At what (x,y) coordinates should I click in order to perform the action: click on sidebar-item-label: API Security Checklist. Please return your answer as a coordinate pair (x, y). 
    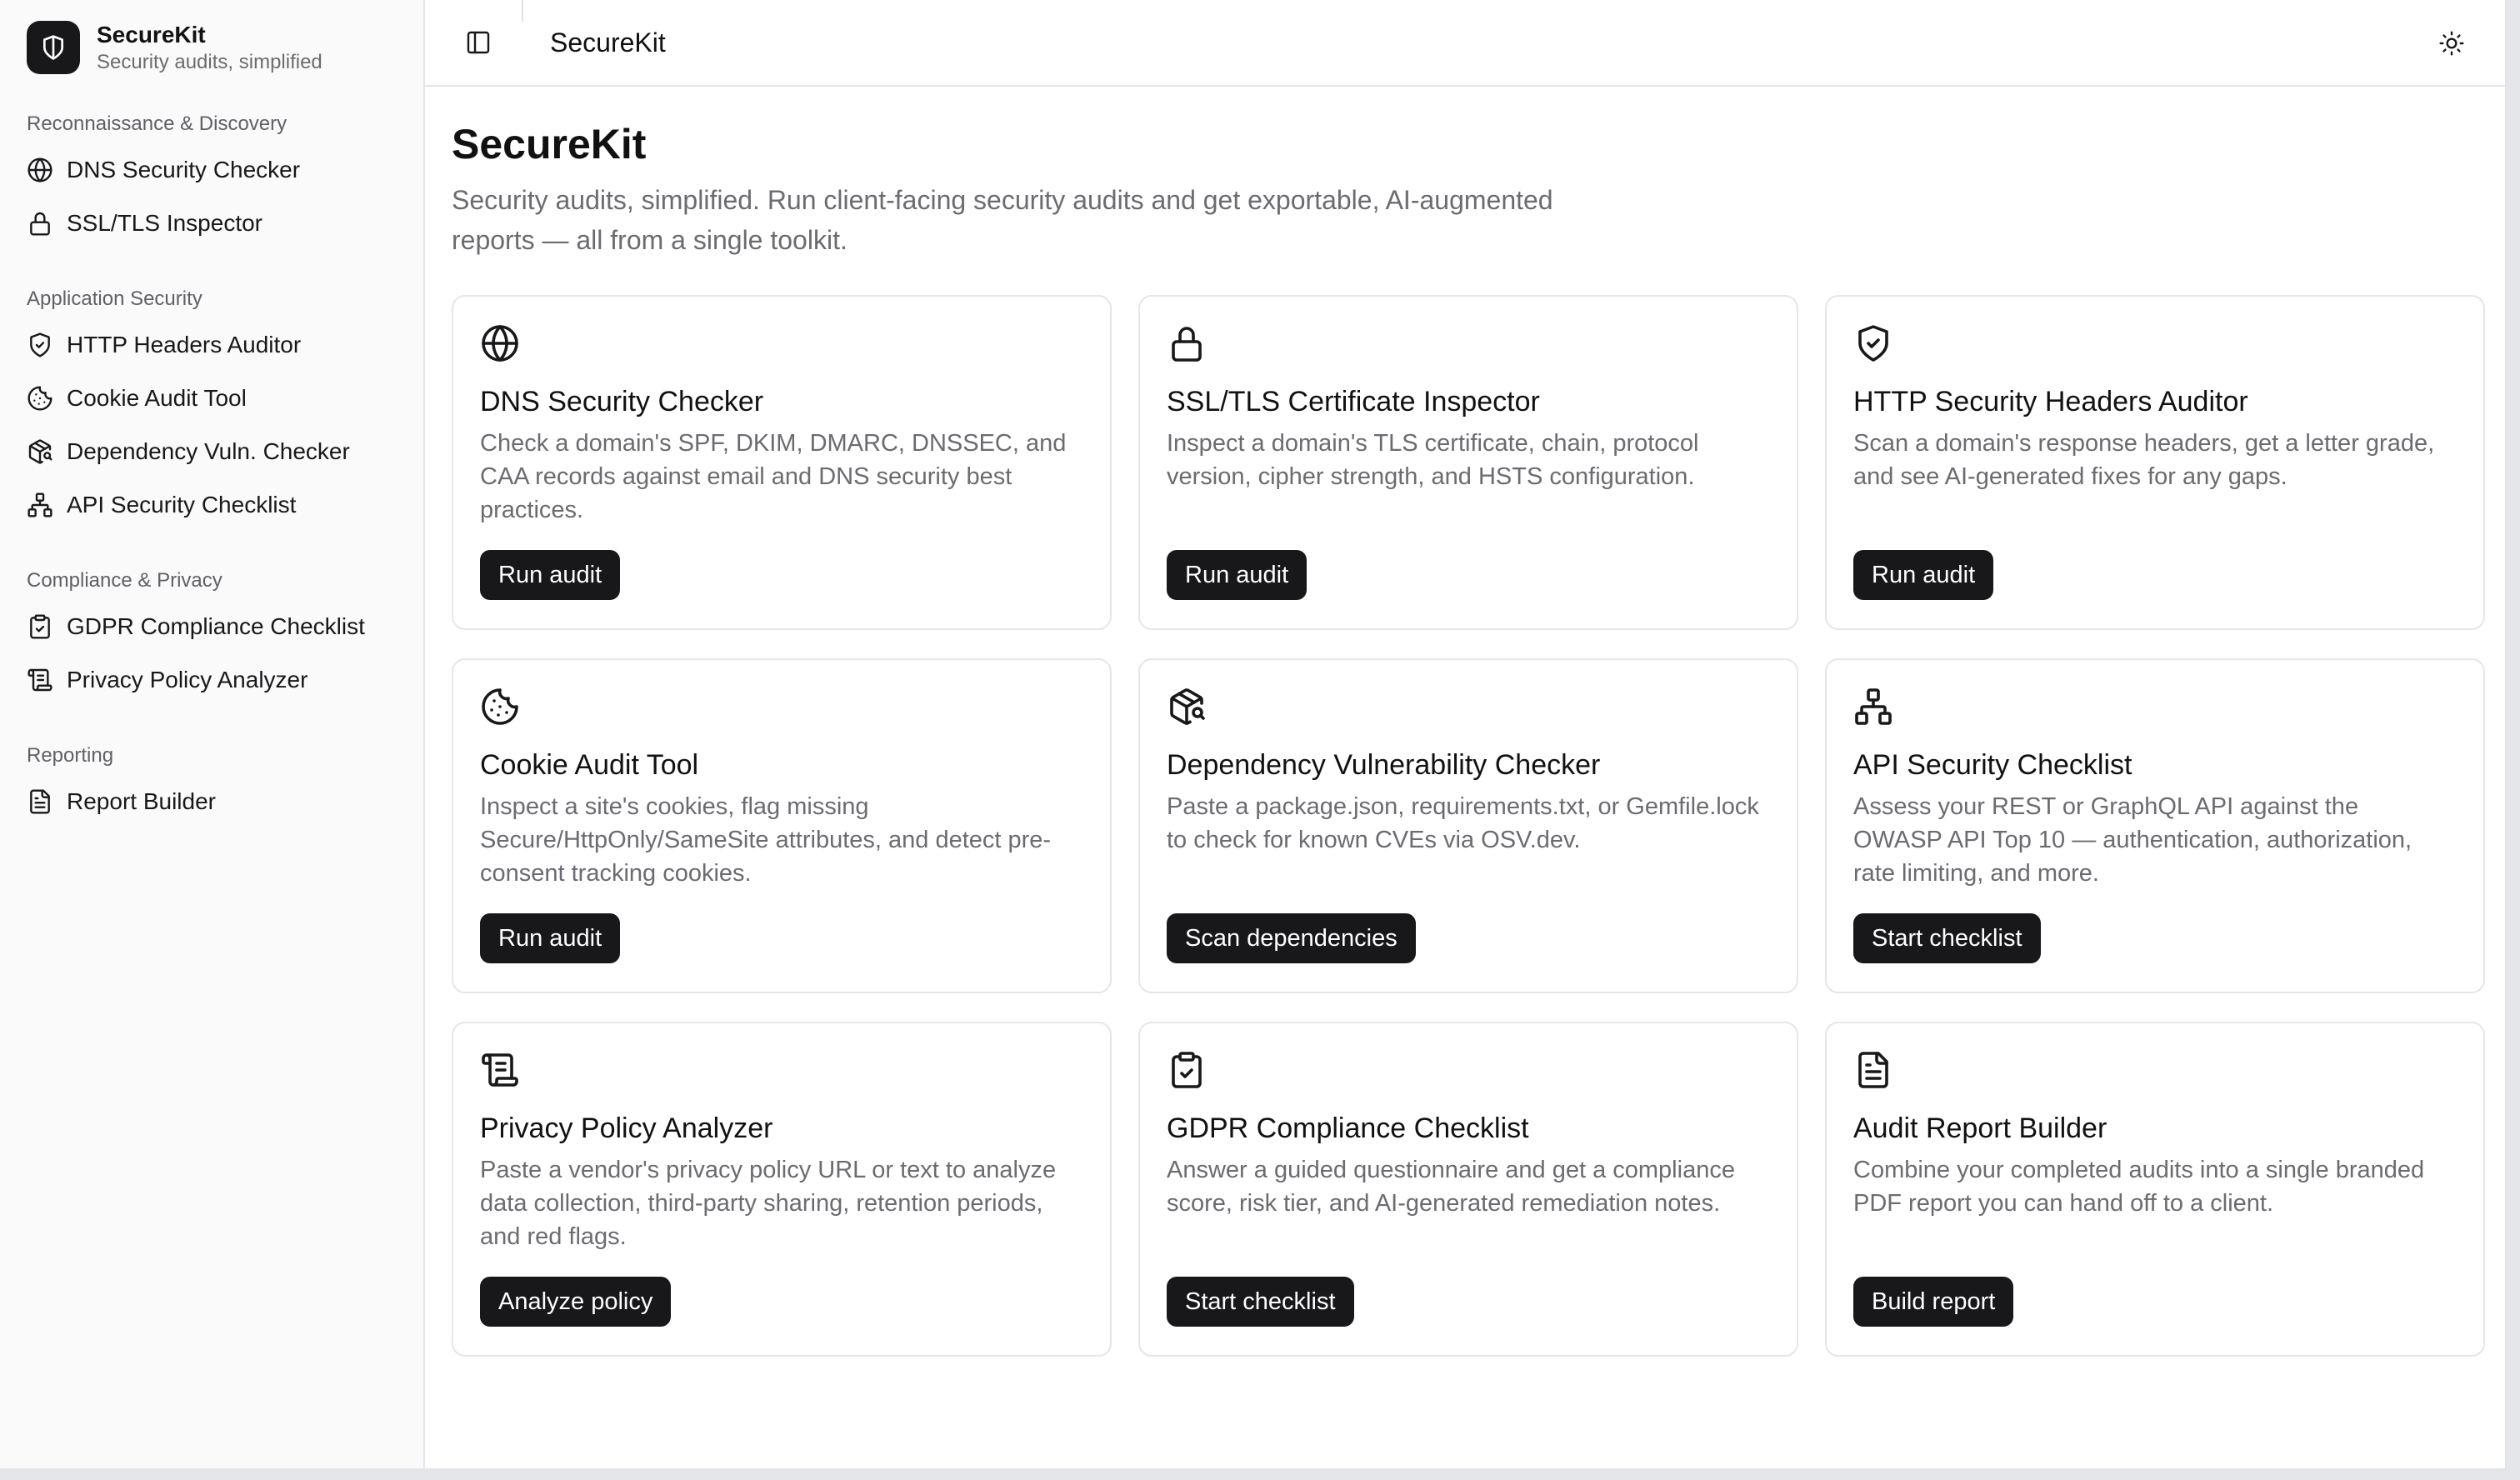
    Looking at the image, I should click on (182, 505).